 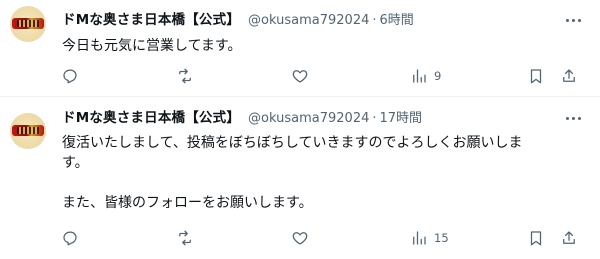 I want to click on tweet-text: 今日も元気に営業してます。, so click(x=152, y=46).